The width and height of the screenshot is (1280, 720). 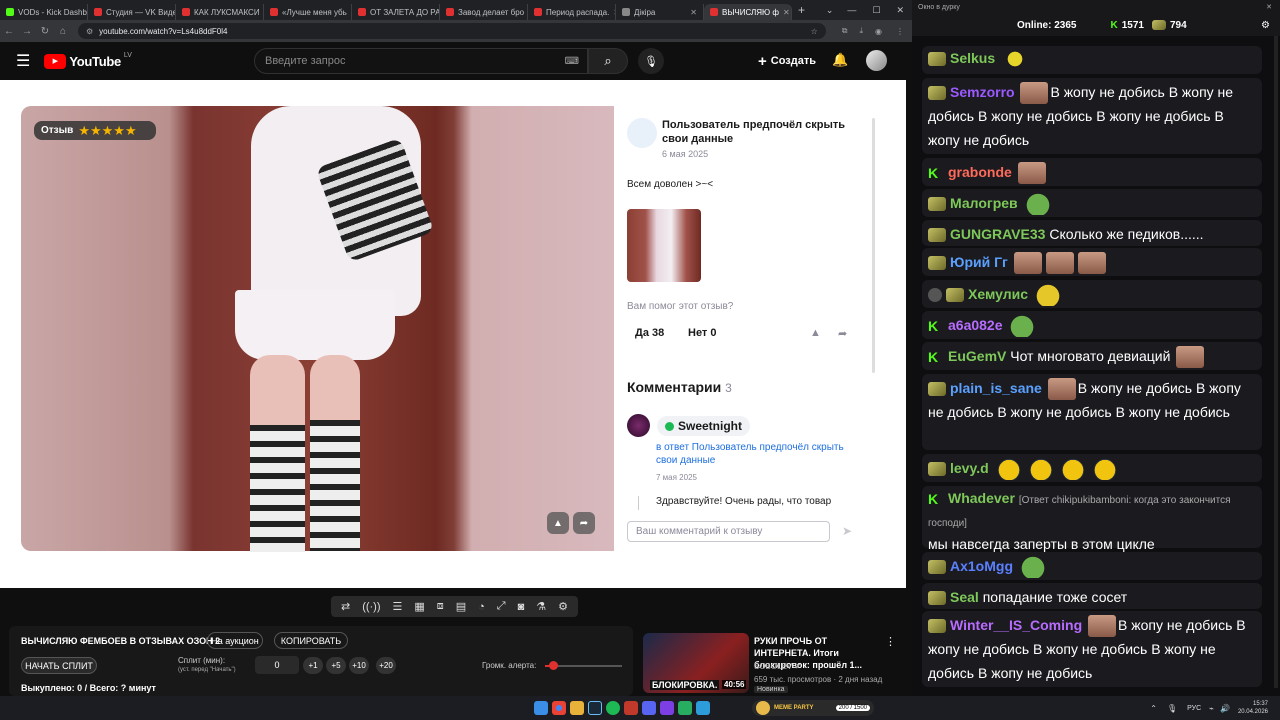 What do you see at coordinates (1211, 708) in the screenshot?
I see `network-icon: ⌁` at bounding box center [1211, 708].